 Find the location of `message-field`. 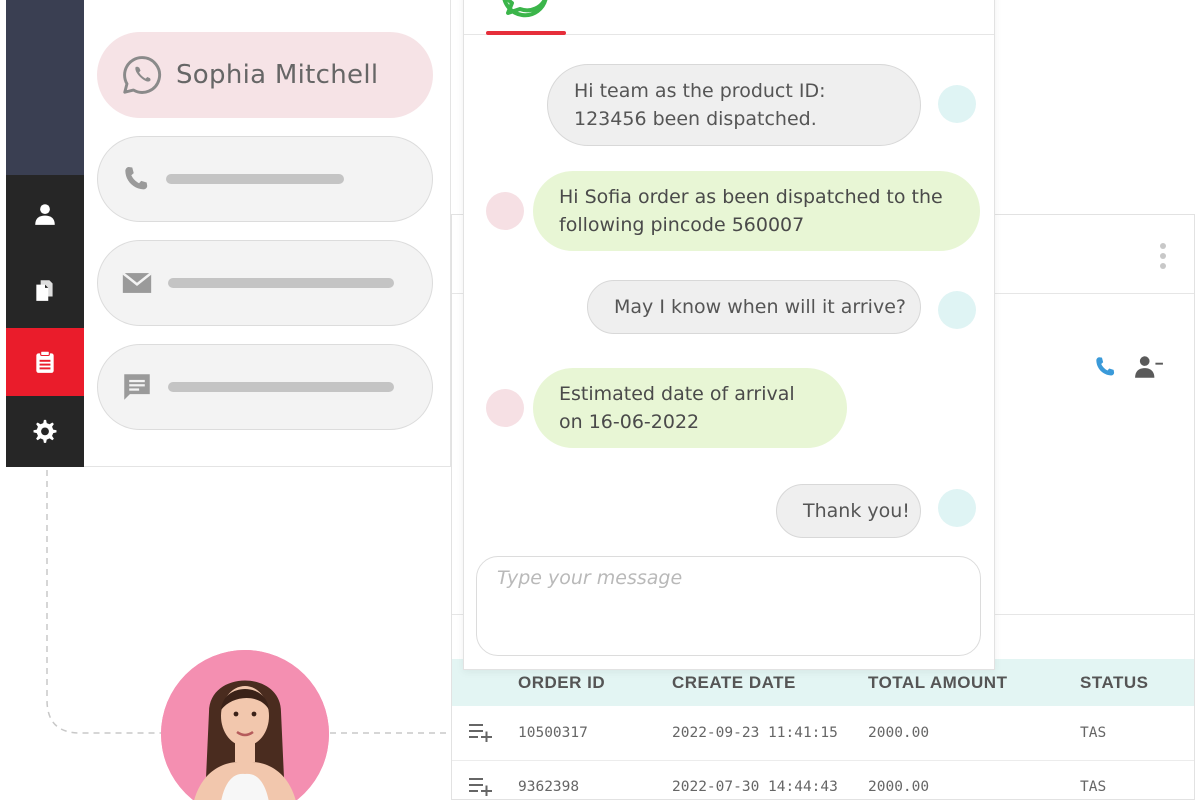

message-field is located at coordinates (265, 387).